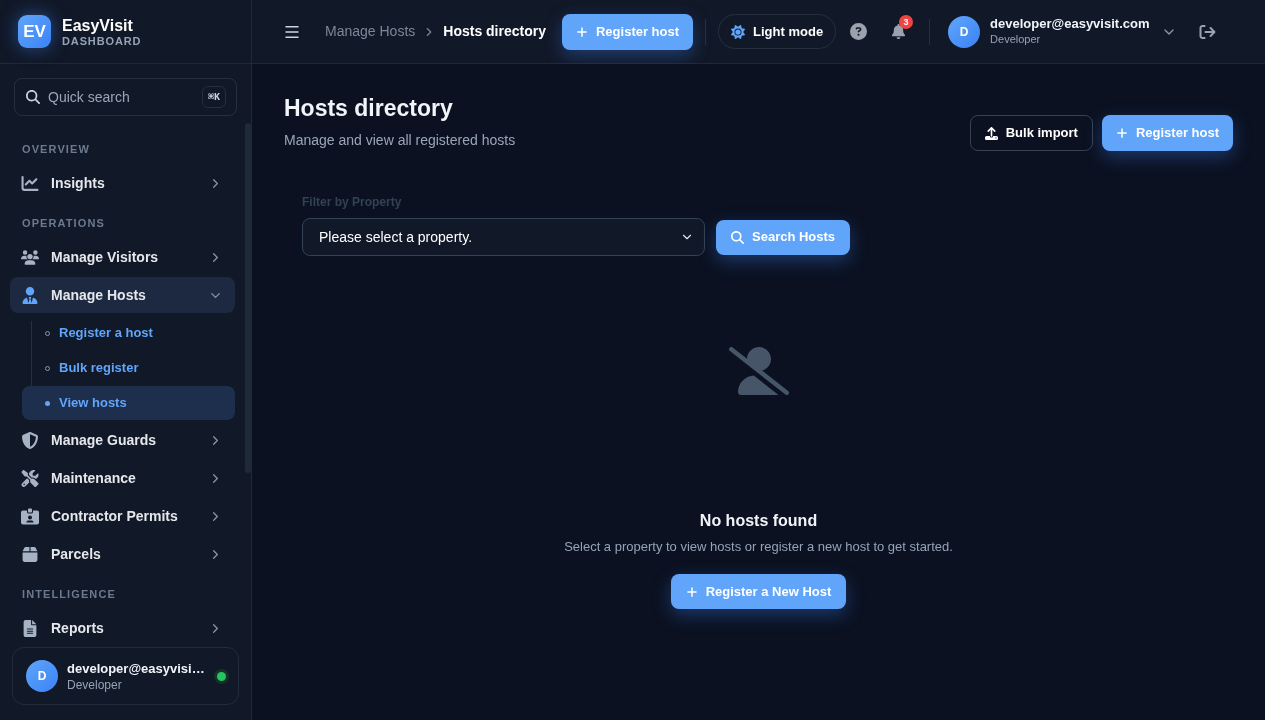 The width and height of the screenshot is (1265, 720). I want to click on box-icon, so click(30, 554).